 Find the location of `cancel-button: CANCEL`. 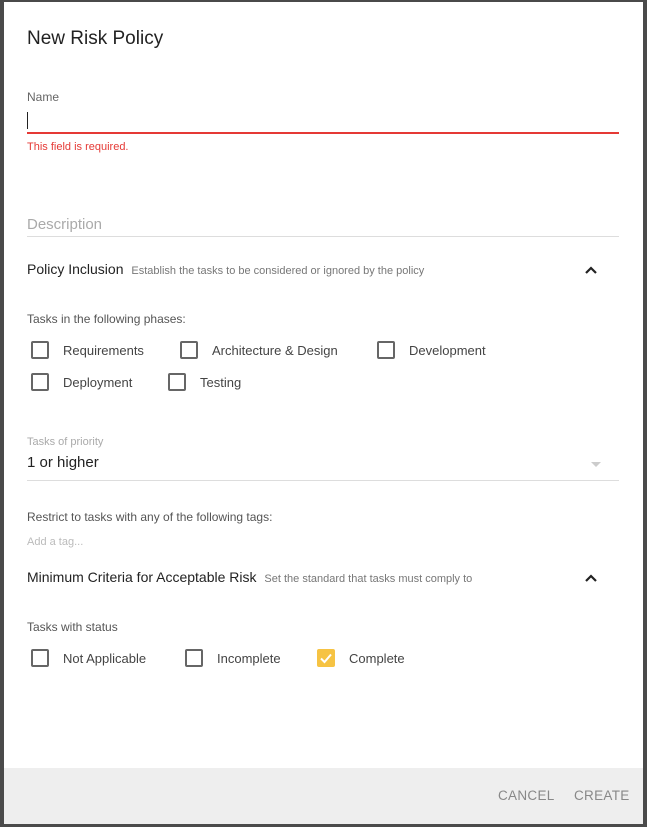

cancel-button: CANCEL is located at coordinates (526, 795).